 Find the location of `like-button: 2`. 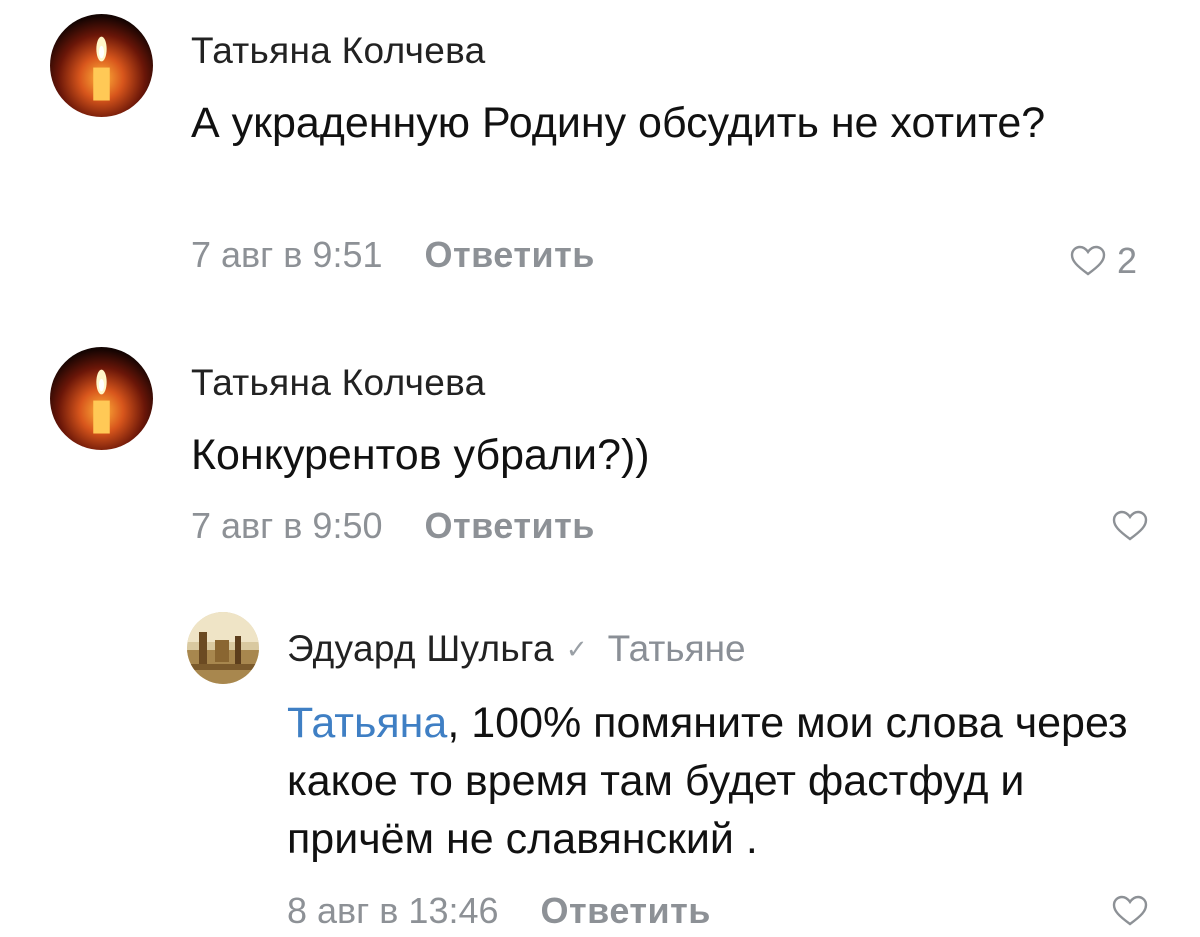

like-button: 2 is located at coordinates (1103, 261).